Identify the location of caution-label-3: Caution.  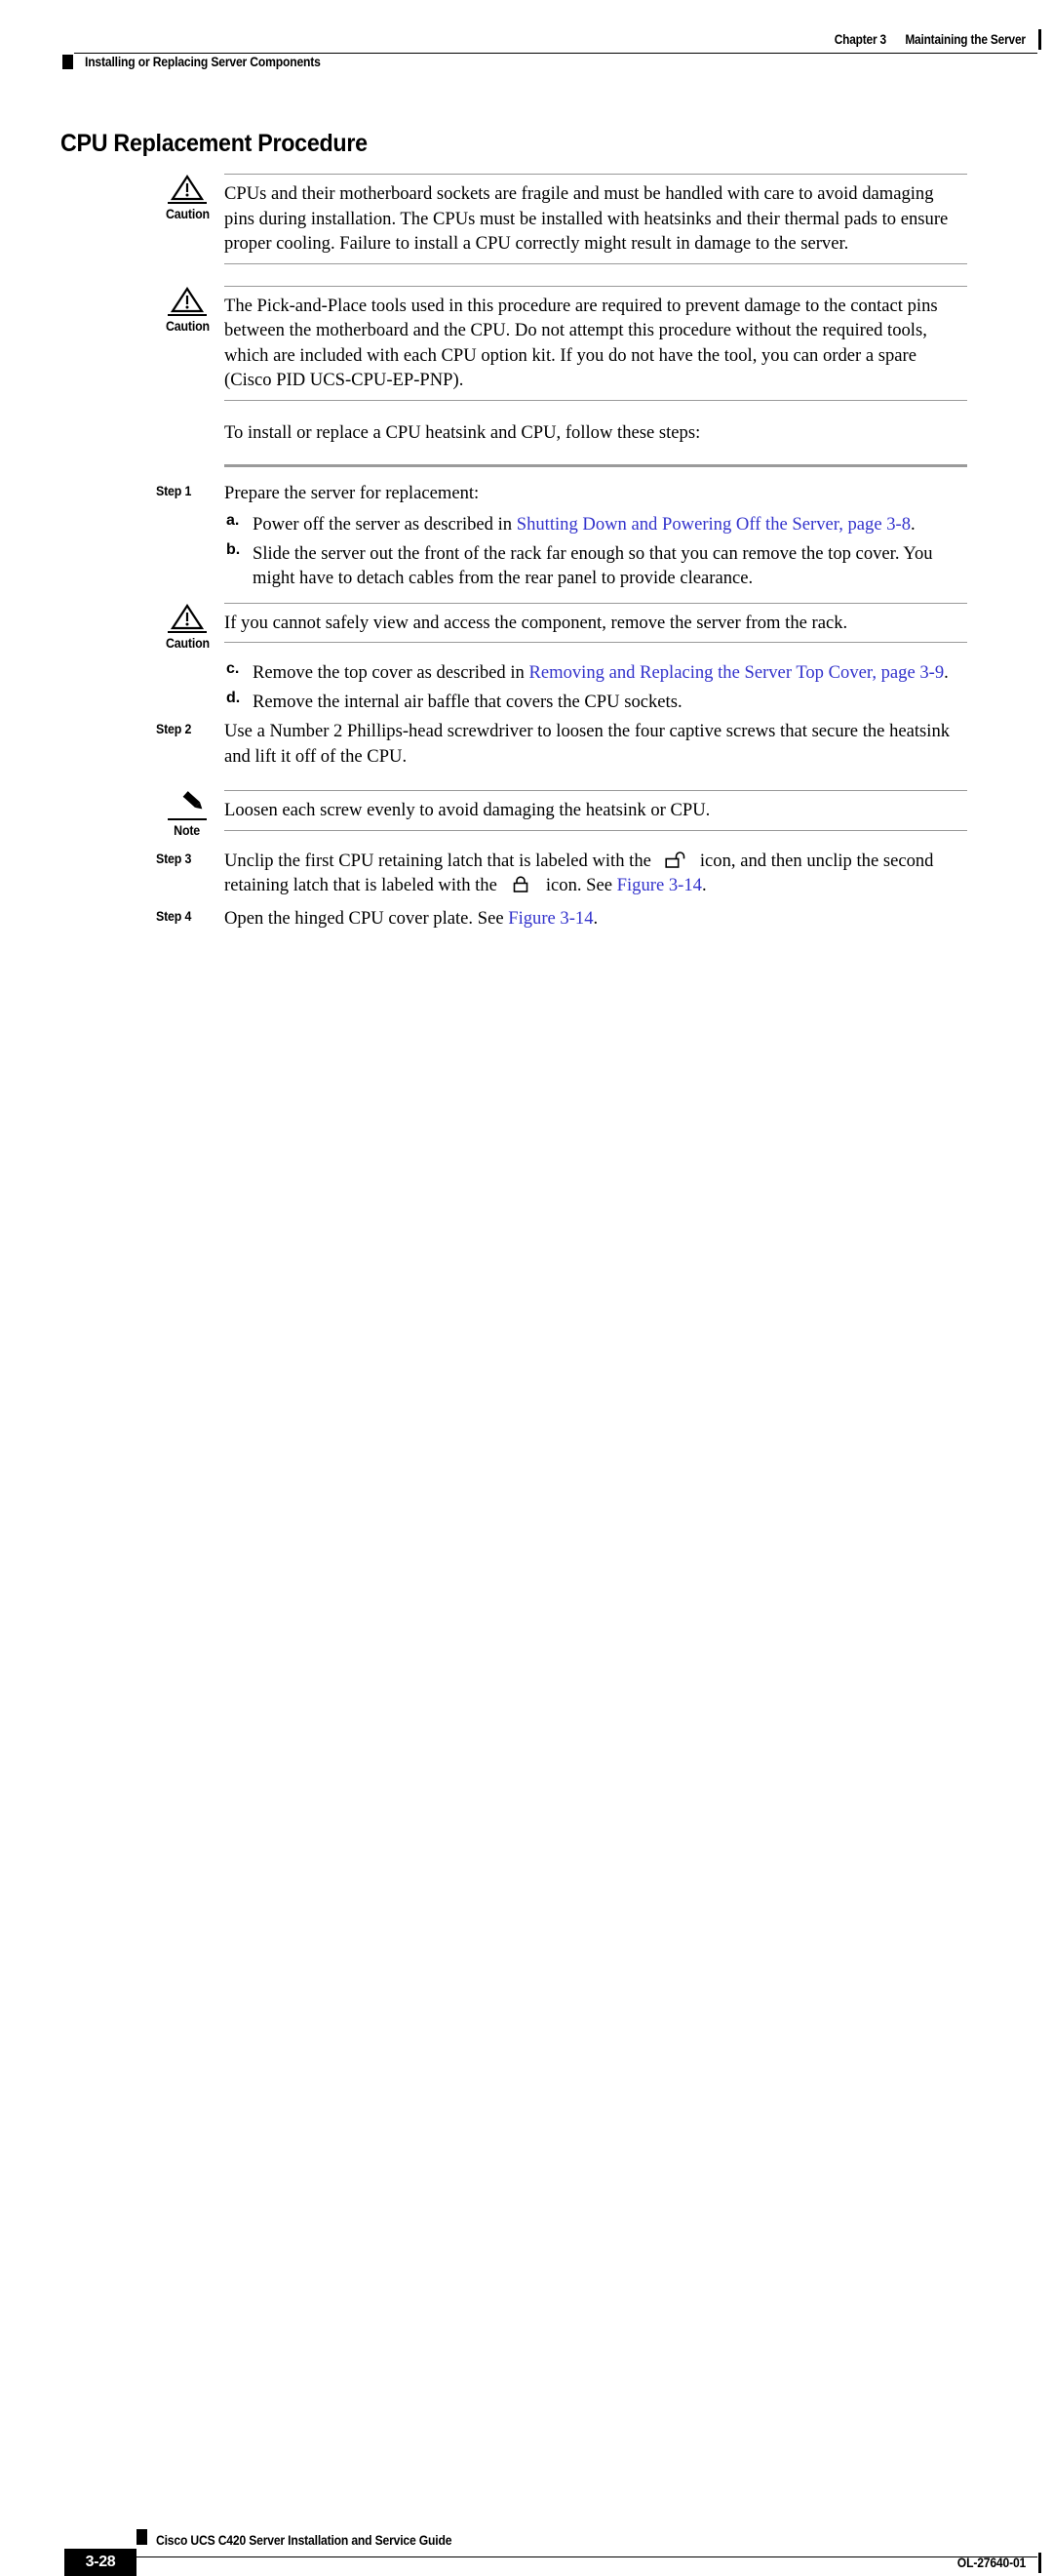
(187, 643).